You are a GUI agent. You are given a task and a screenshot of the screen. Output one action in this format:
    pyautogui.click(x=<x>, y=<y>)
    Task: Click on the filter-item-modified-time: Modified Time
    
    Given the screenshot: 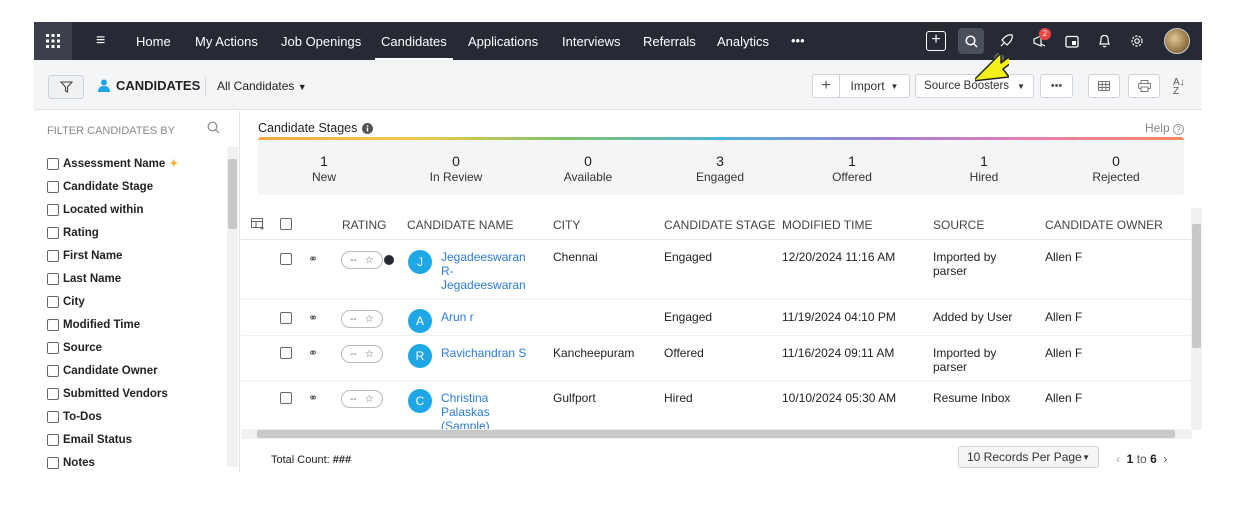 What is the action you would take?
    pyautogui.click(x=113, y=324)
    